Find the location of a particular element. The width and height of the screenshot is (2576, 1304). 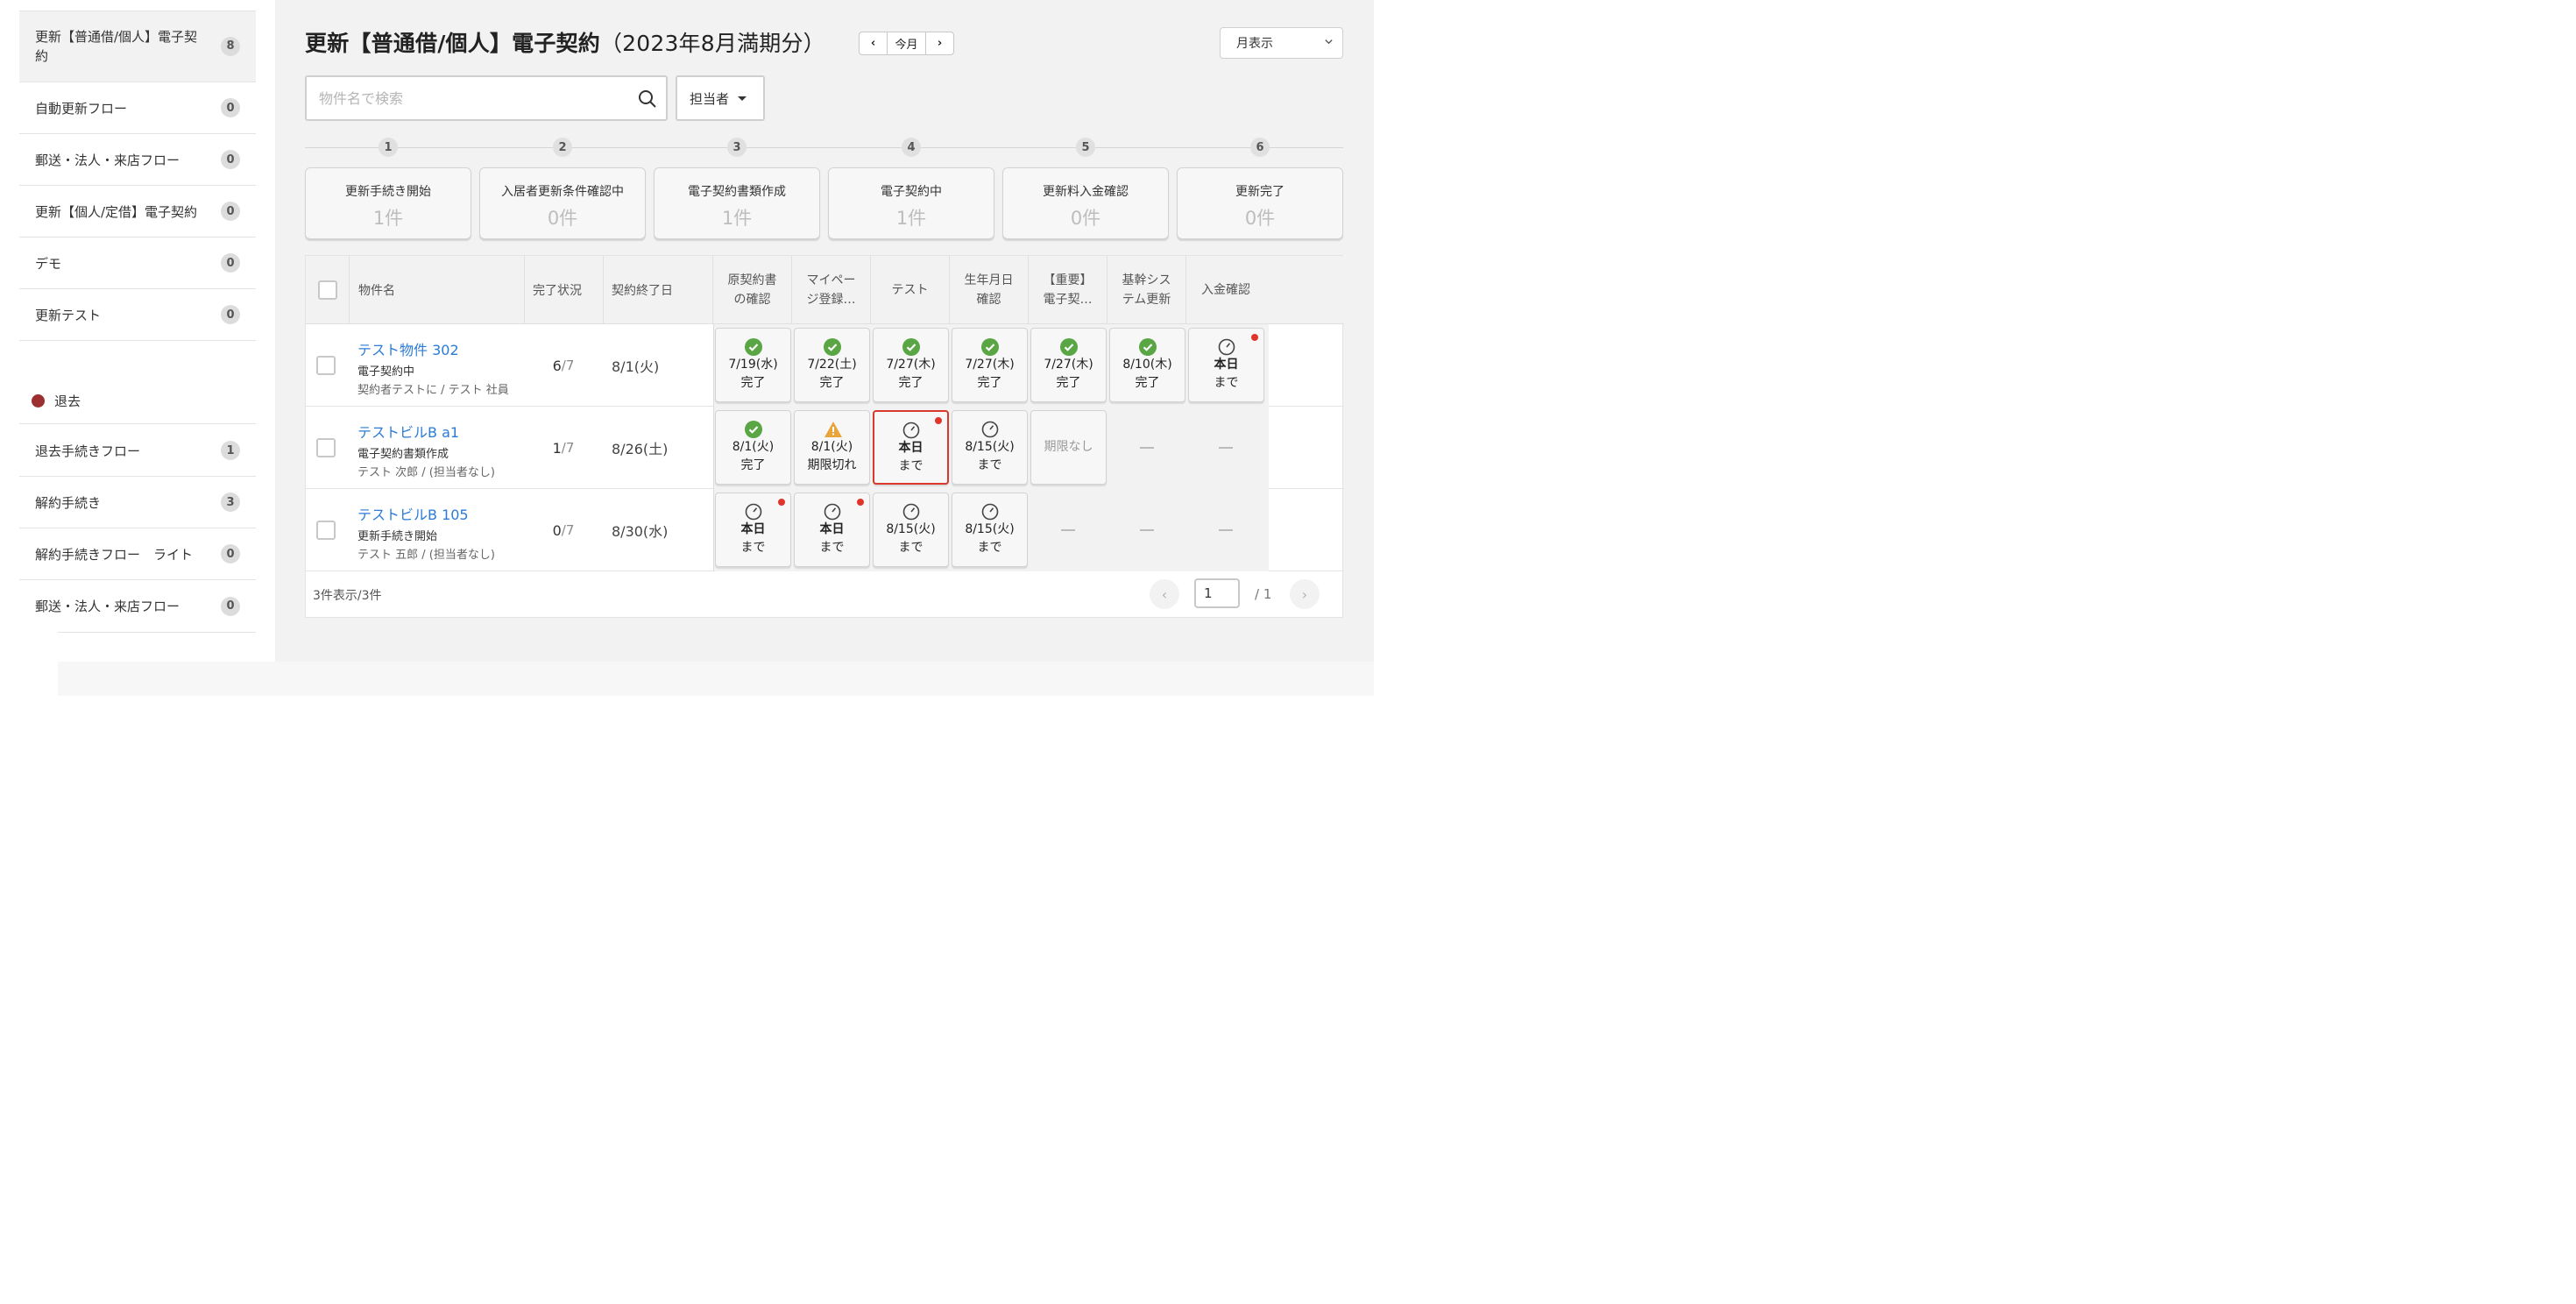

task-date: 8/1(火) is located at coordinates (753, 447).